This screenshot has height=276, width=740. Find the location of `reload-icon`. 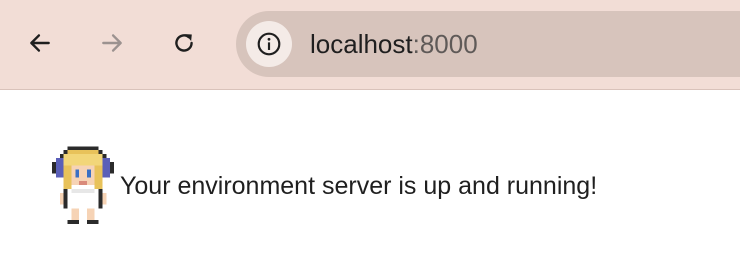

reload-icon is located at coordinates (184, 43).